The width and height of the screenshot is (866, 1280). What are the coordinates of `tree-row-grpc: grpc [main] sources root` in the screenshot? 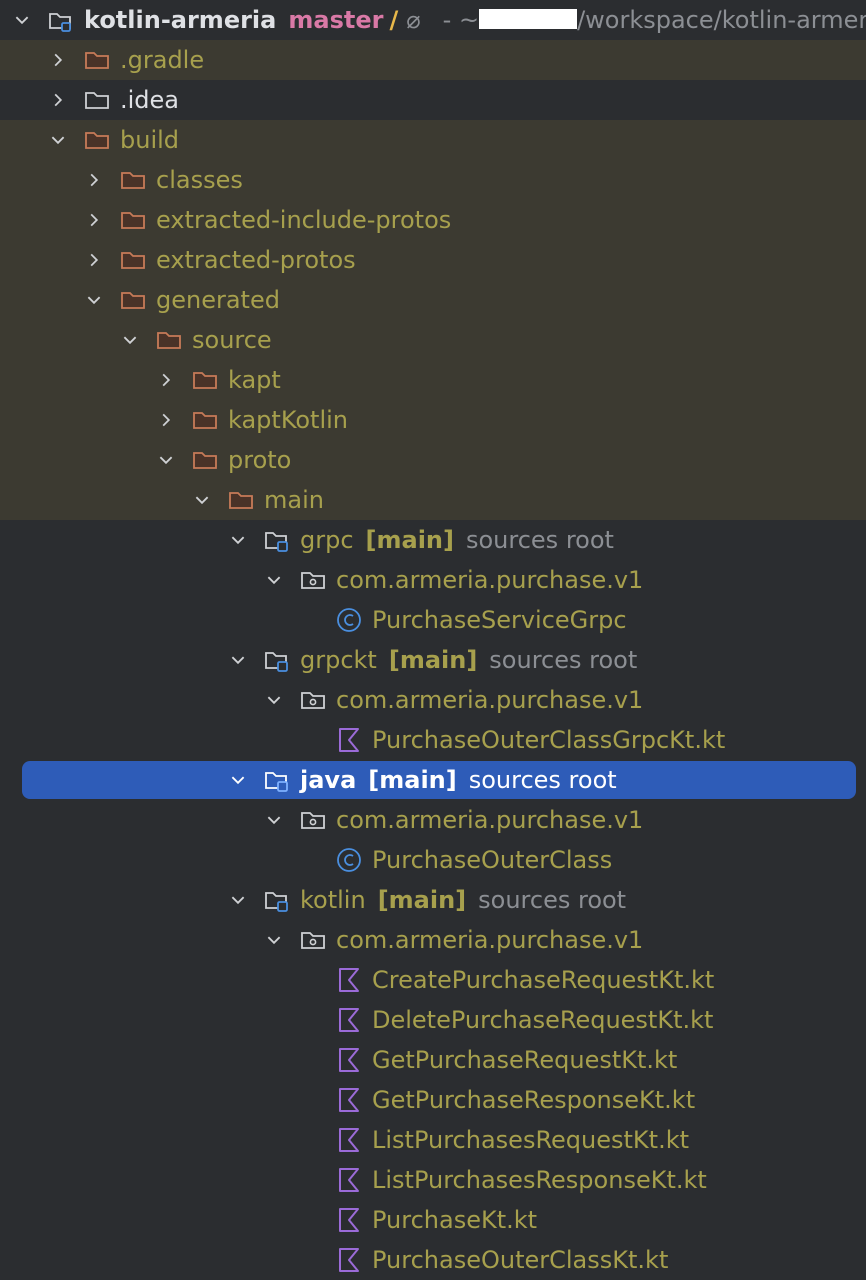 It's located at (433, 540).